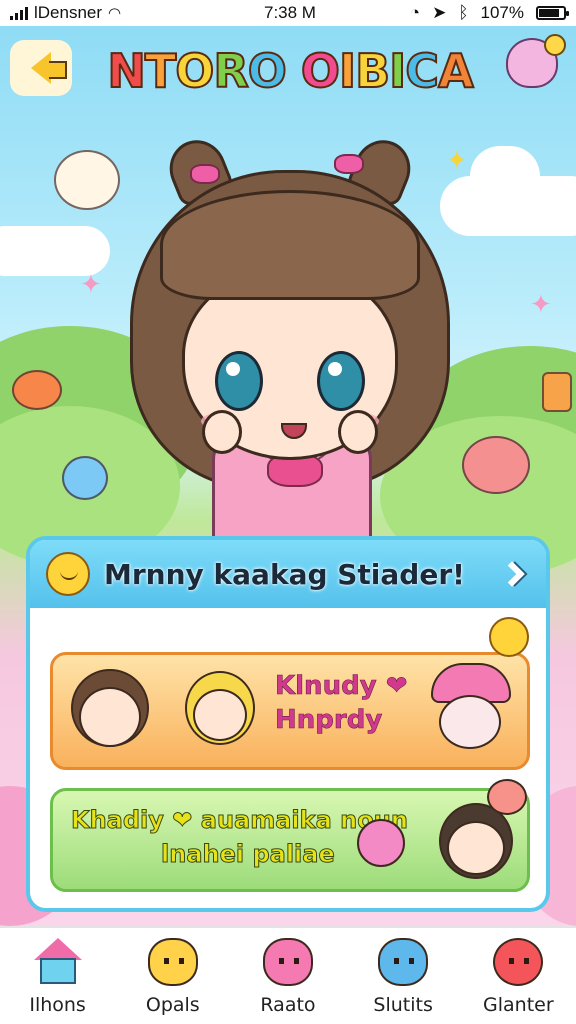 The width and height of the screenshot is (576, 1024). I want to click on nav-label: Raato, so click(288, 1005).